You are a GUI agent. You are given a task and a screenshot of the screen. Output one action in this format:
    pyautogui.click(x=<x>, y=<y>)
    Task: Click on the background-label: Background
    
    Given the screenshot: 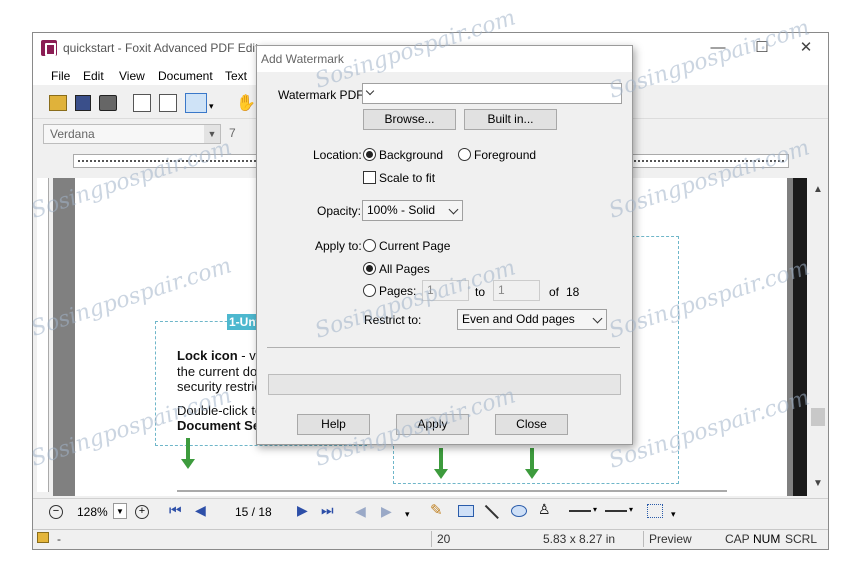 What is the action you would take?
    pyautogui.click(x=411, y=155)
    